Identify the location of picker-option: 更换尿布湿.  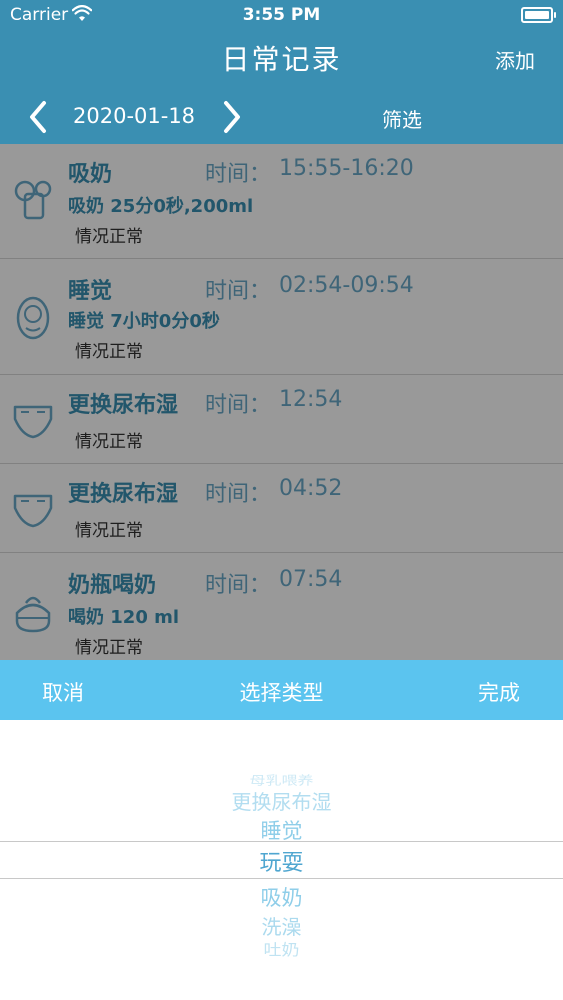
(281, 800).